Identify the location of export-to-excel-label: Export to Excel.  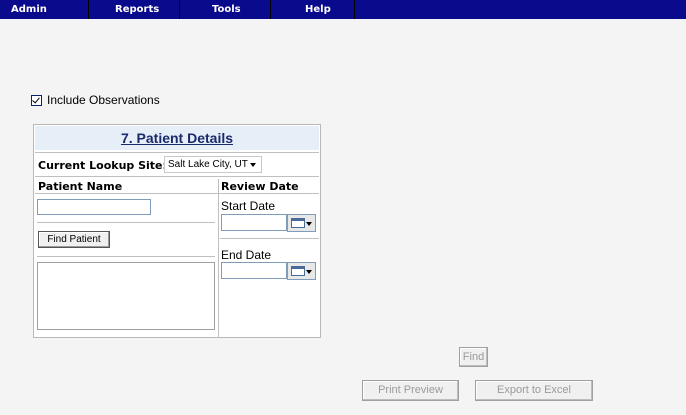
(534, 390).